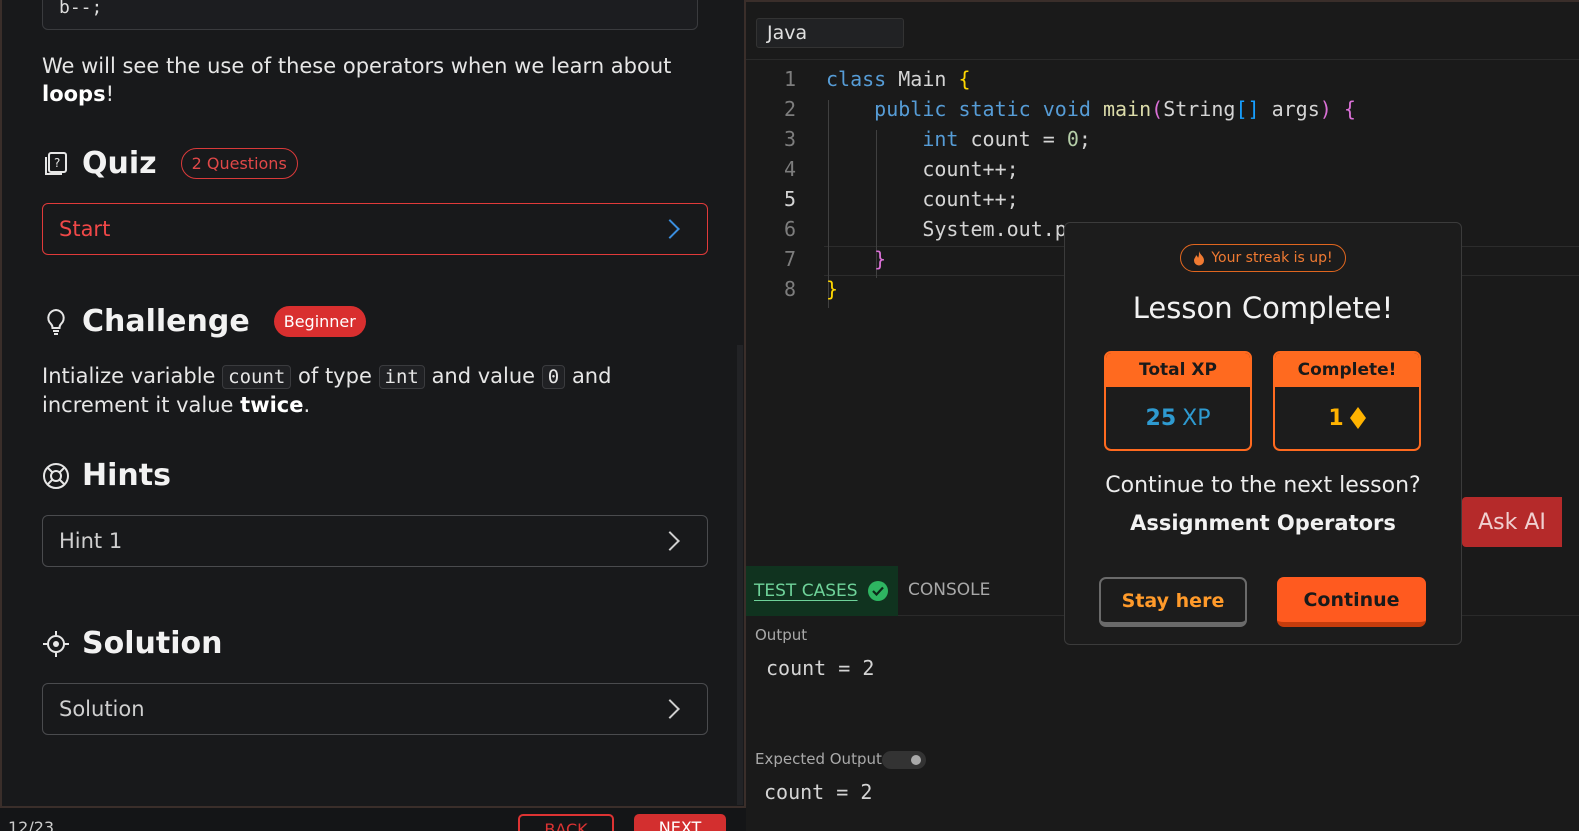 The height and width of the screenshot is (831, 1579). Describe the element at coordinates (789, 109) in the screenshot. I see `line-number: 2` at that location.